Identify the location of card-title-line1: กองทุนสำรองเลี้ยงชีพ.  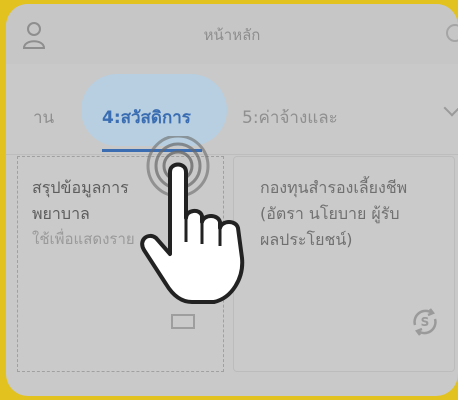
(334, 187).